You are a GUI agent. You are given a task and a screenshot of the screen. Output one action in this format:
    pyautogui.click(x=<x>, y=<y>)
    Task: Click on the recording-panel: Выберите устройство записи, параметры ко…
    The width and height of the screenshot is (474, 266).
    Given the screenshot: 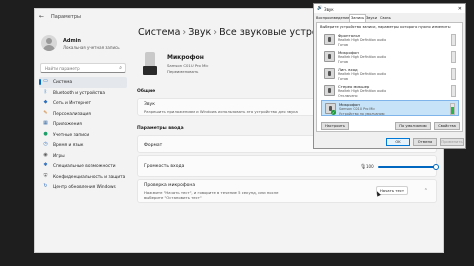 What is the action you would take?
    pyautogui.click(x=389, y=77)
    